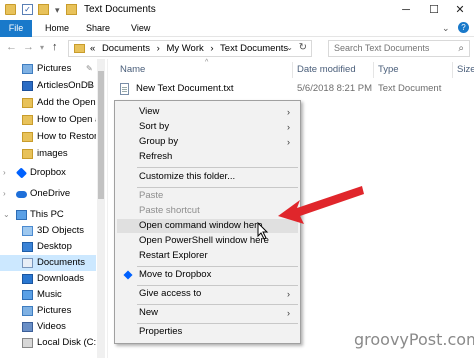 The width and height of the screenshot is (474, 358). Describe the element at coordinates (48, 343) in the screenshot. I see `nav-item-local-disk: Local Disk (C:)` at that location.